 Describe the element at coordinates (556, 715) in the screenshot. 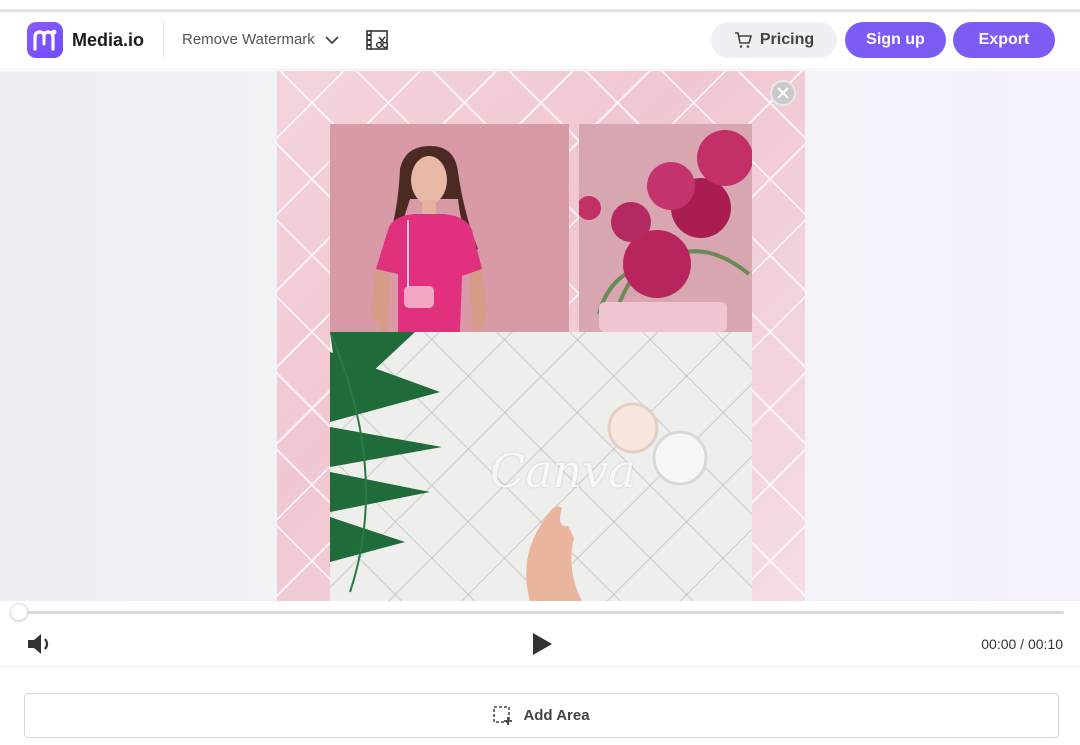

I see `add-area-label: Add Area` at that location.